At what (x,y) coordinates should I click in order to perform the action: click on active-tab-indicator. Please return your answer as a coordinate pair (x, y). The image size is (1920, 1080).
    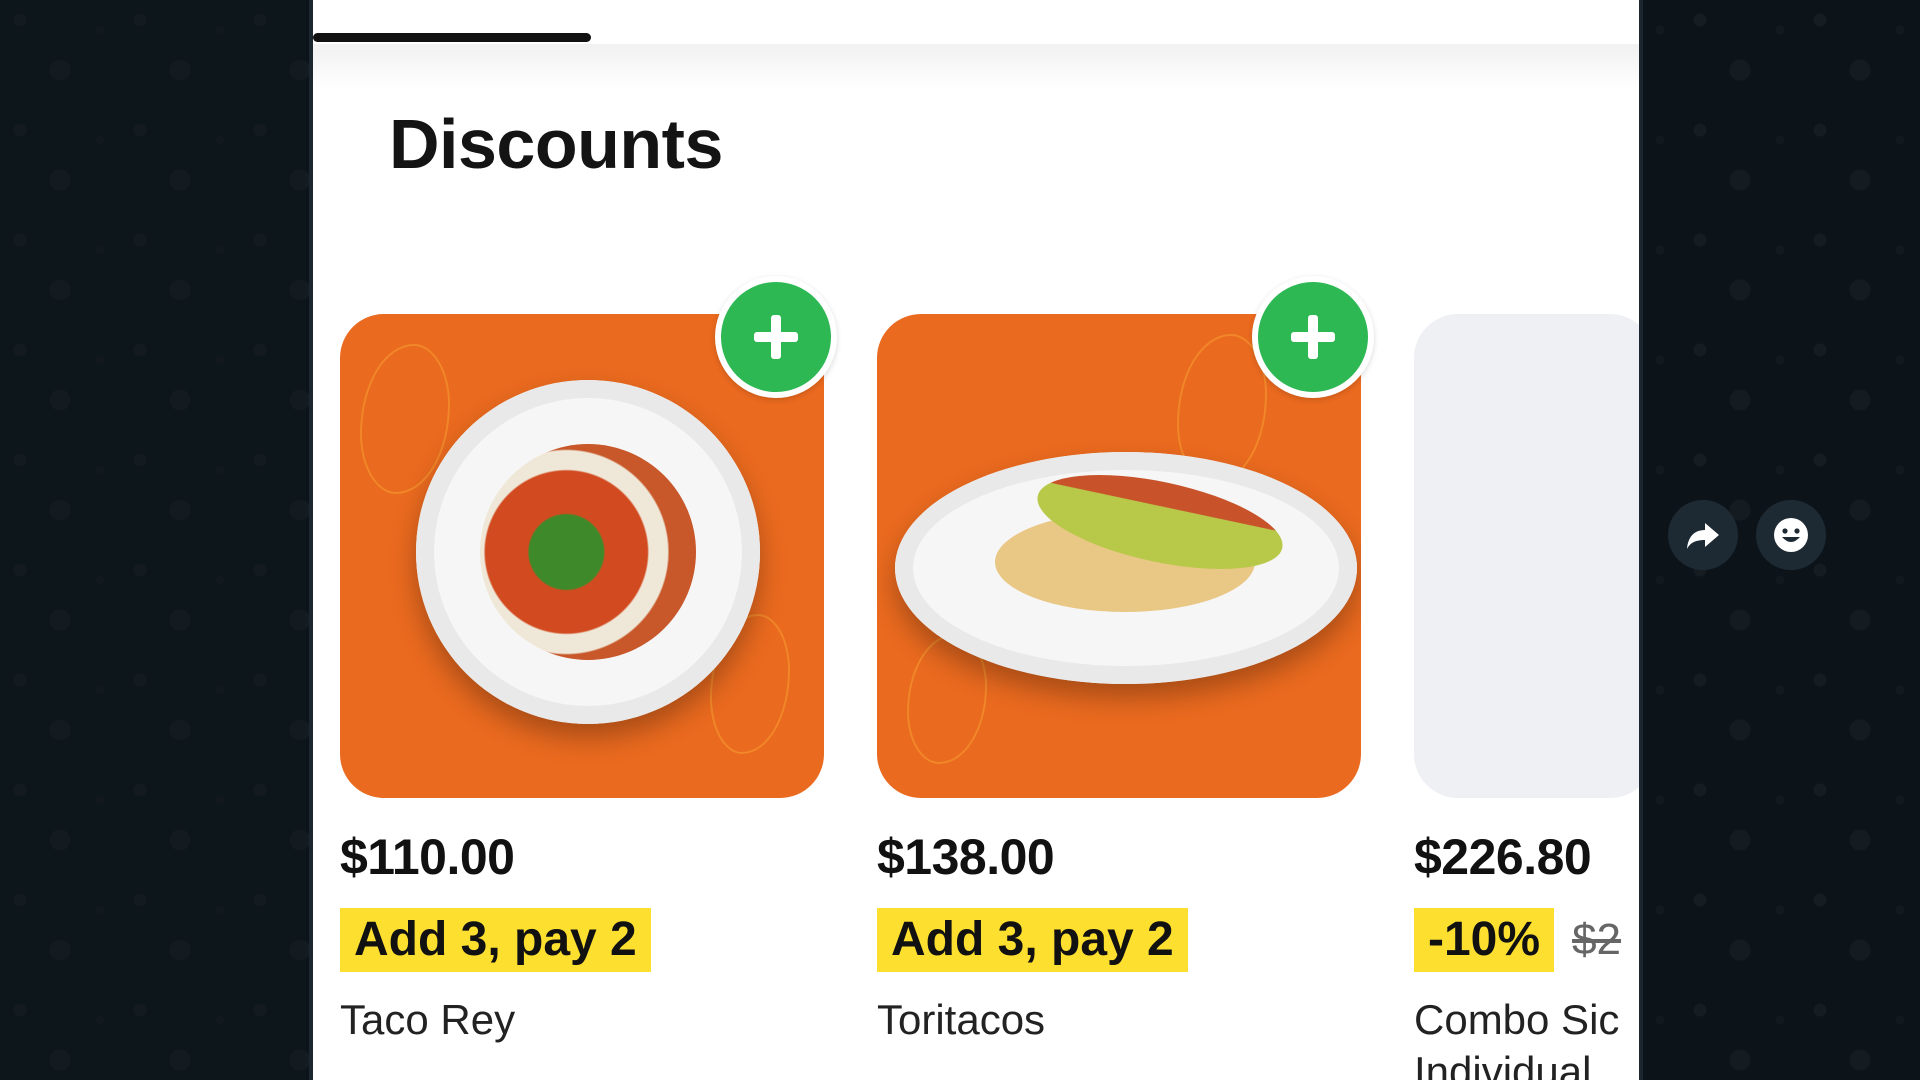
    Looking at the image, I should click on (452, 37).